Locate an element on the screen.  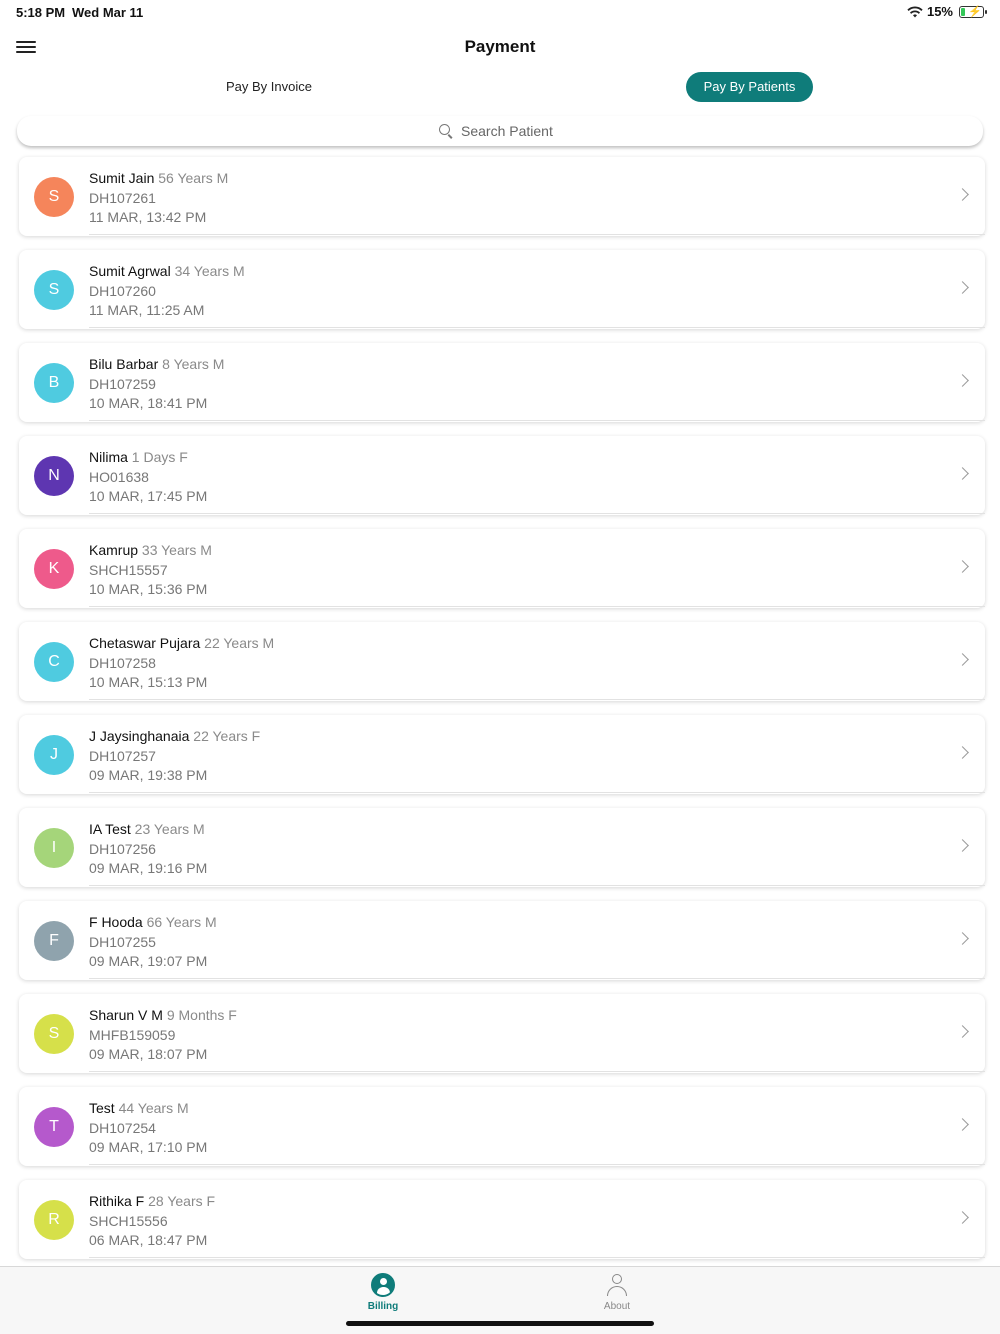
patient-id: DH107255 is located at coordinates (122, 941).